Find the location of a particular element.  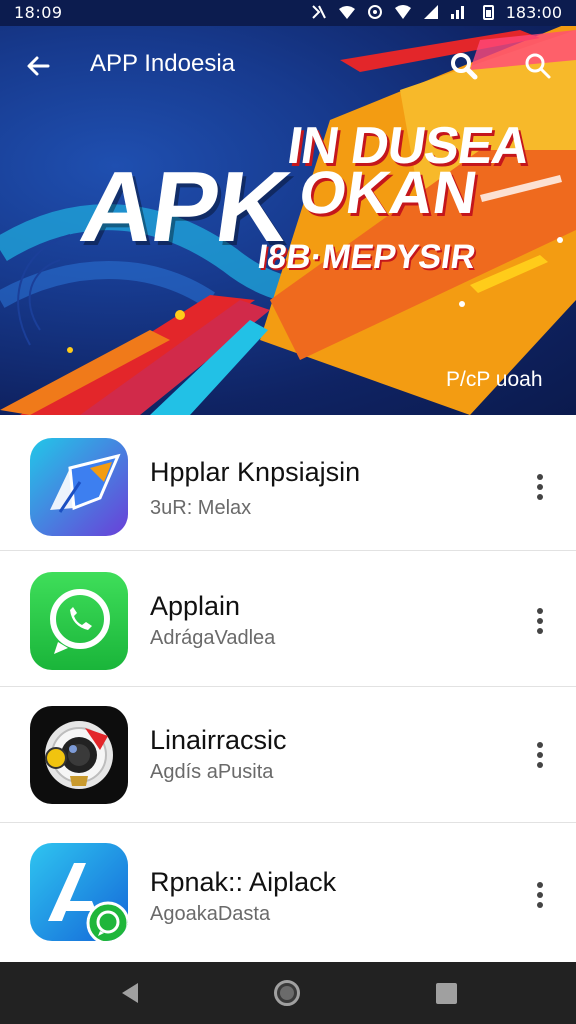

list-item: Hpplar Knpsiajsin 3uR: Melax is located at coordinates (288, 483).